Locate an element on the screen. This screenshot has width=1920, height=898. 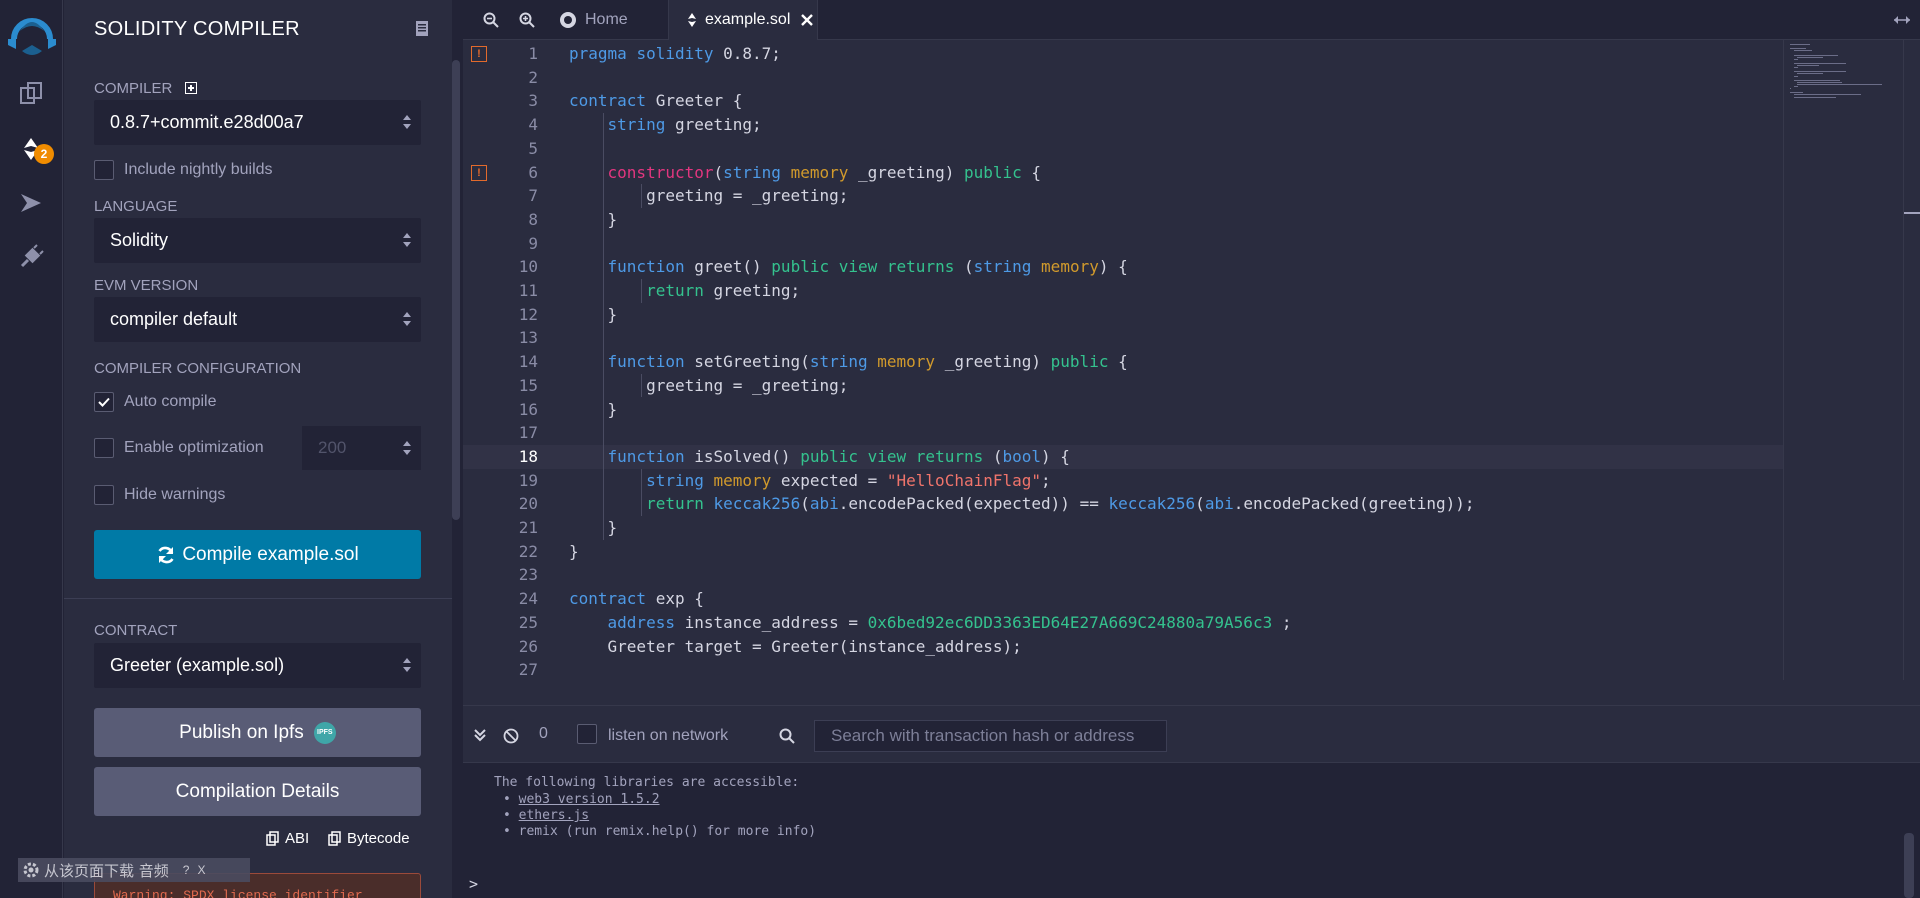
code-minimap is located at coordinates (1843, 360).